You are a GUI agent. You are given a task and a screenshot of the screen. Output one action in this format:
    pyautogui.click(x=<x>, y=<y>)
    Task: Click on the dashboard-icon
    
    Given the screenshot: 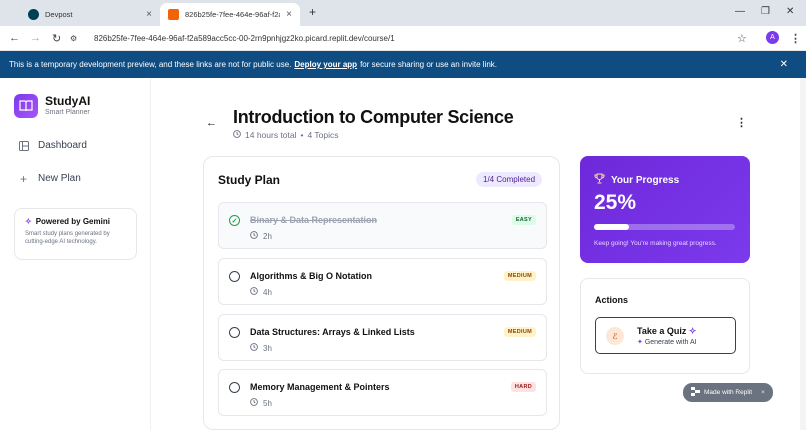 What is the action you would take?
    pyautogui.click(x=23, y=145)
    